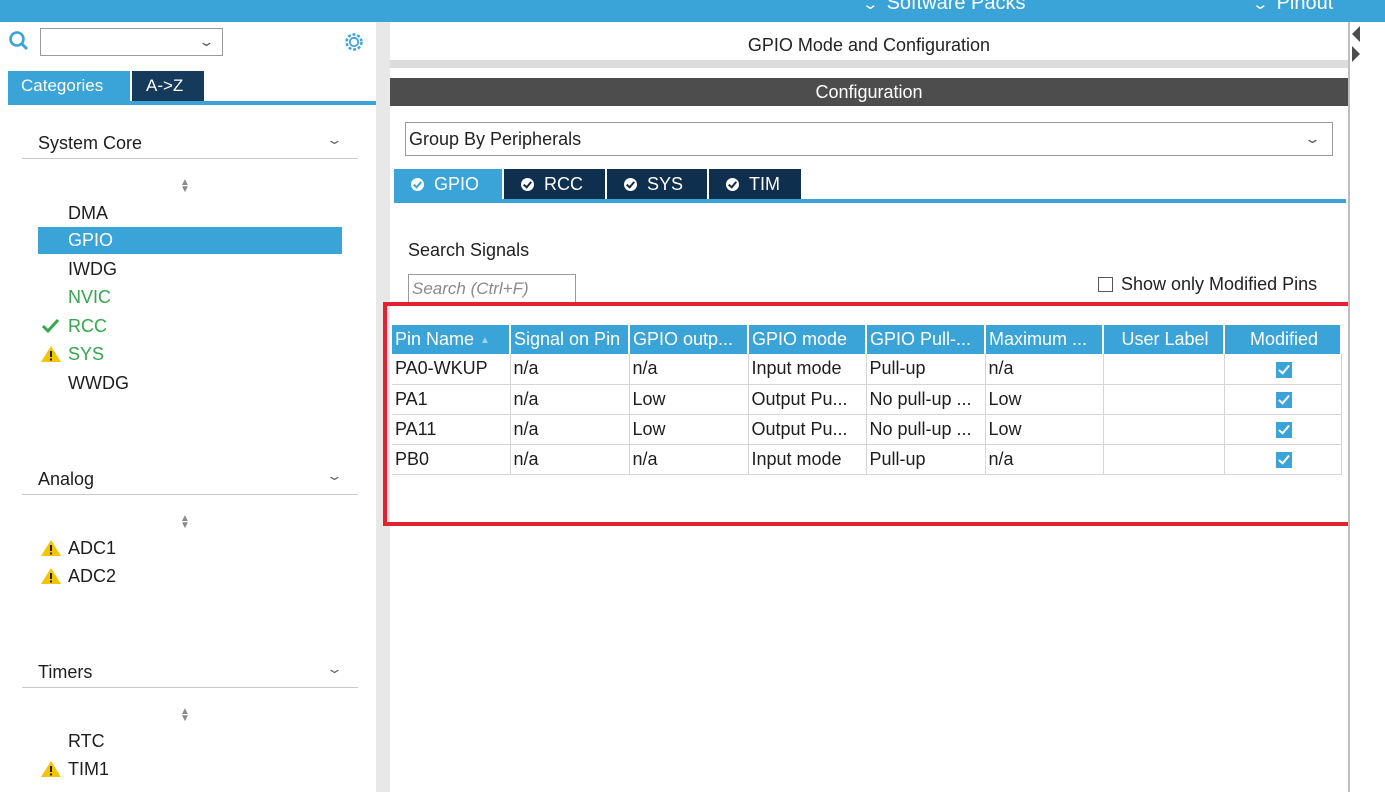  I want to click on sidebar-item-dma: DMA, so click(190, 213).